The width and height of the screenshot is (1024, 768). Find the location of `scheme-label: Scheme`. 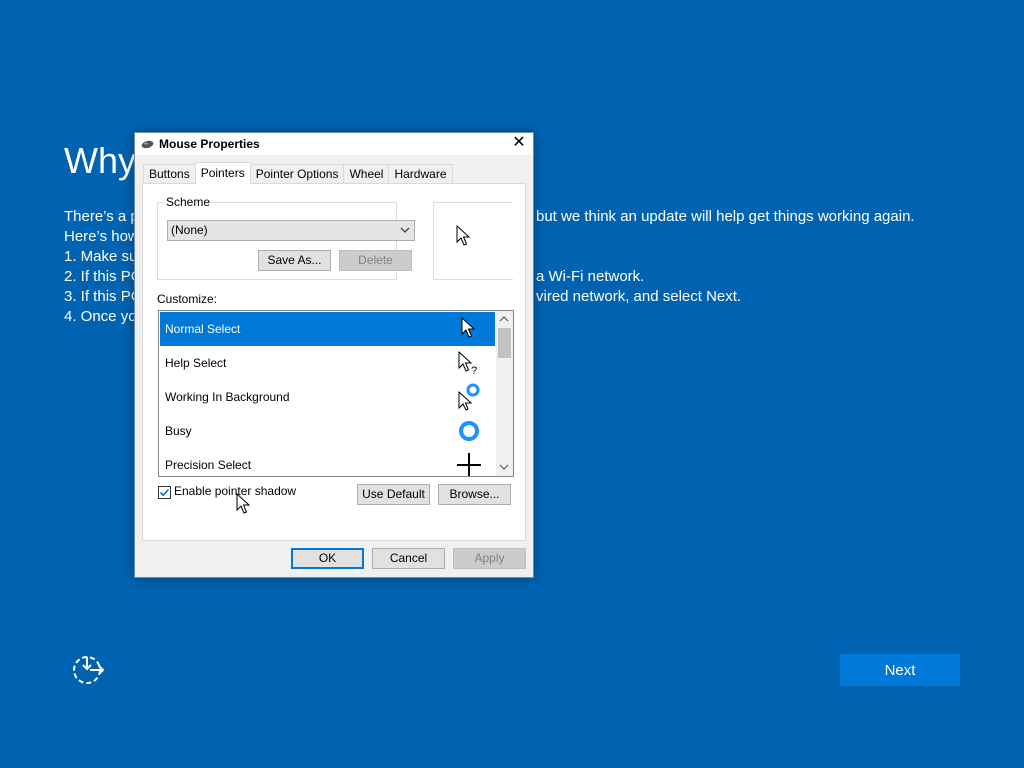

scheme-label: Scheme is located at coordinates (188, 202).